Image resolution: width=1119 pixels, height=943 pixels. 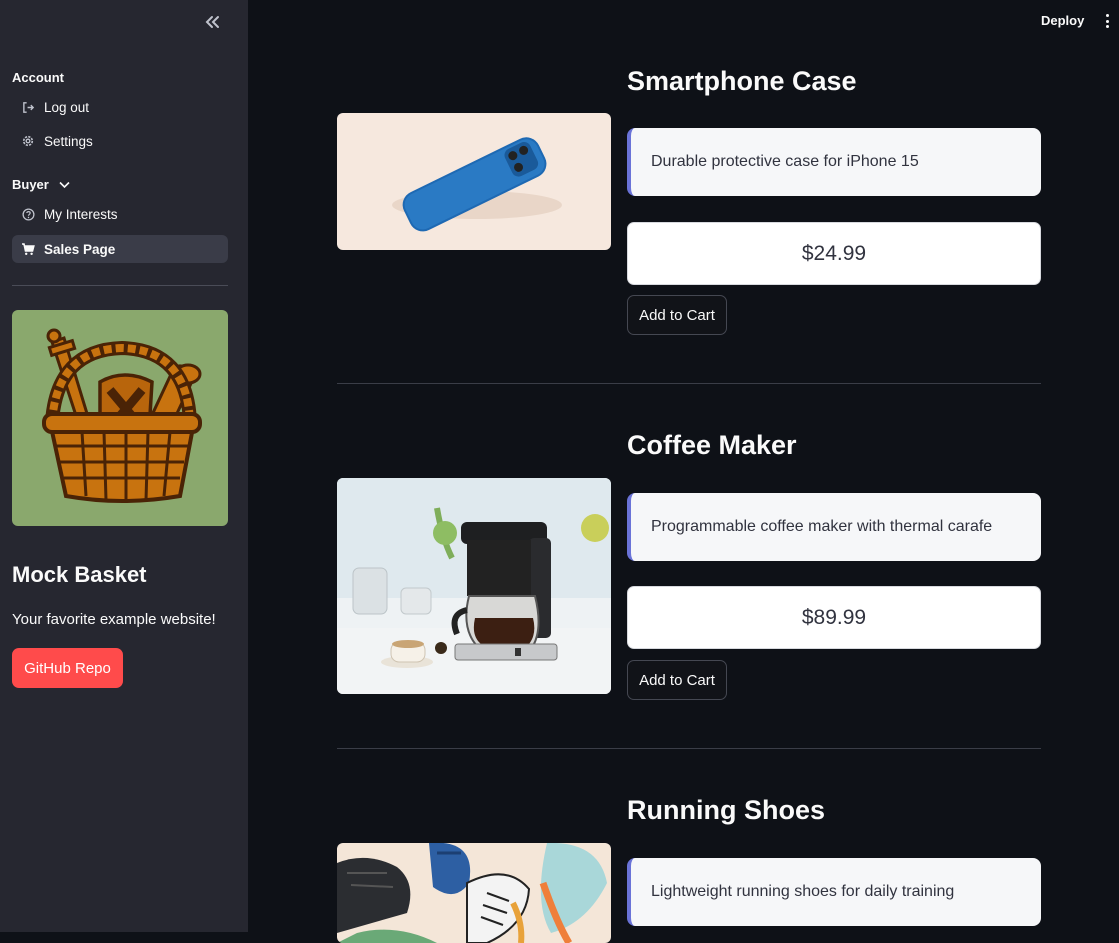 What do you see at coordinates (474, 181) in the screenshot?
I see `product-image-smartphone-case` at bounding box center [474, 181].